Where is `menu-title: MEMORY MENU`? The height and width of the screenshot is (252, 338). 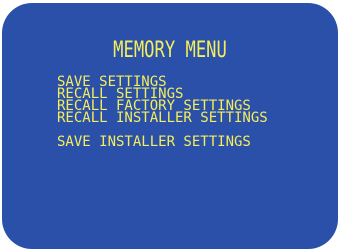 menu-title: MEMORY MENU is located at coordinates (170, 50).